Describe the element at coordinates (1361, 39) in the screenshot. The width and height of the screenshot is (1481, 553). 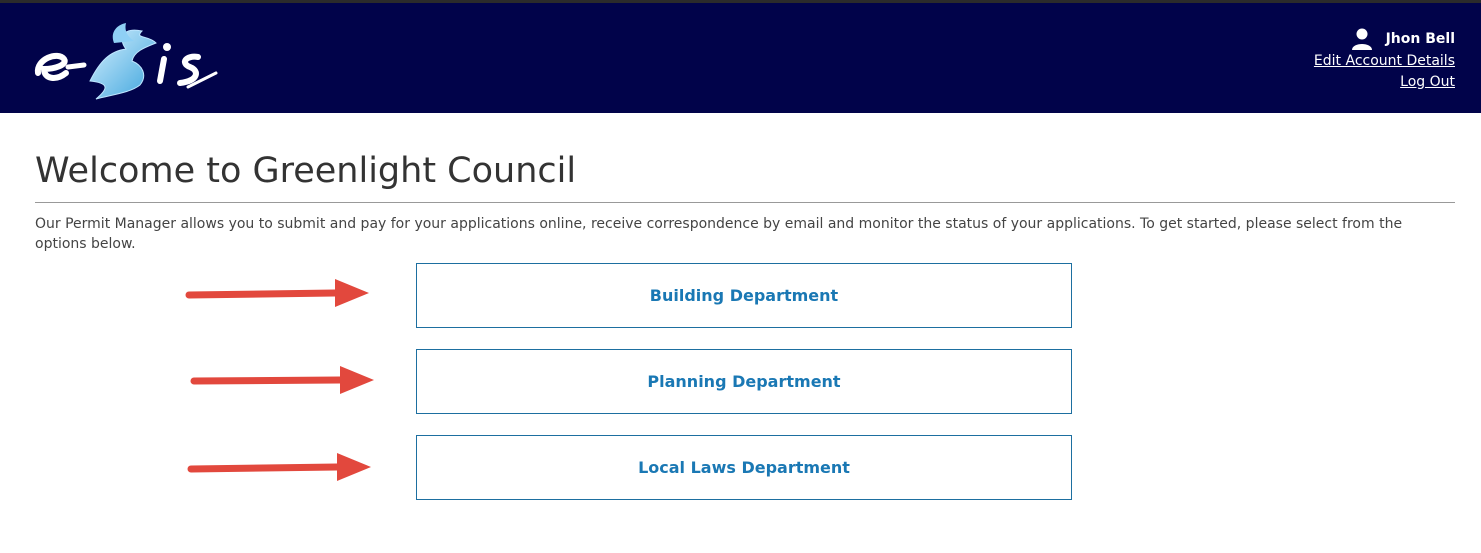
I see `user-icon` at that location.